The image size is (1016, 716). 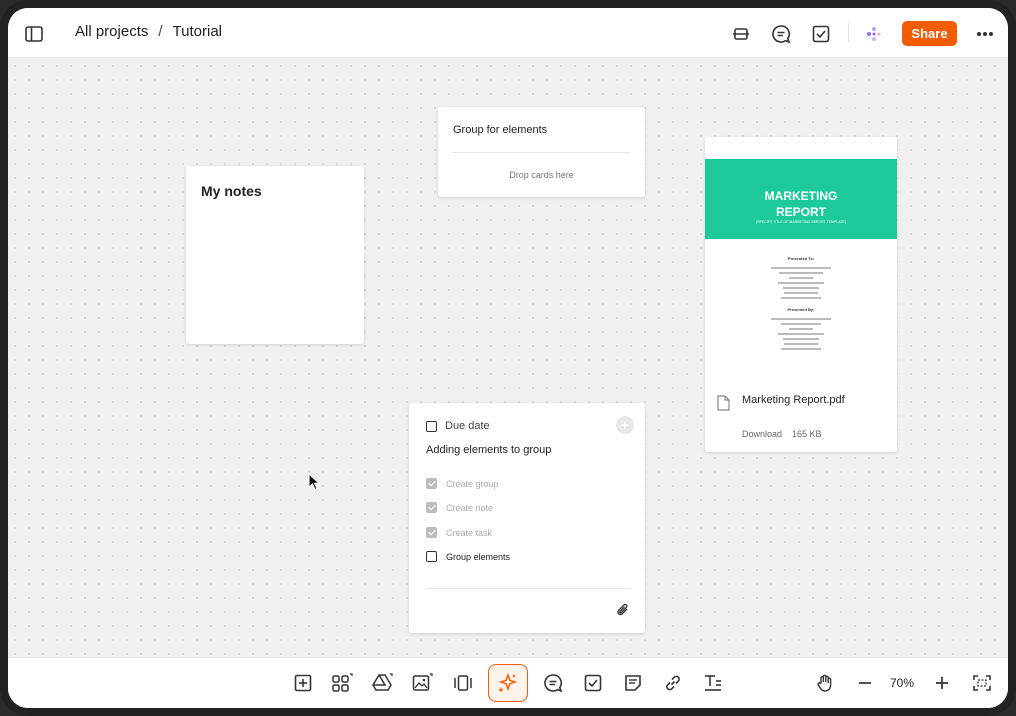 I want to click on more-icon, so click(x=985, y=34).